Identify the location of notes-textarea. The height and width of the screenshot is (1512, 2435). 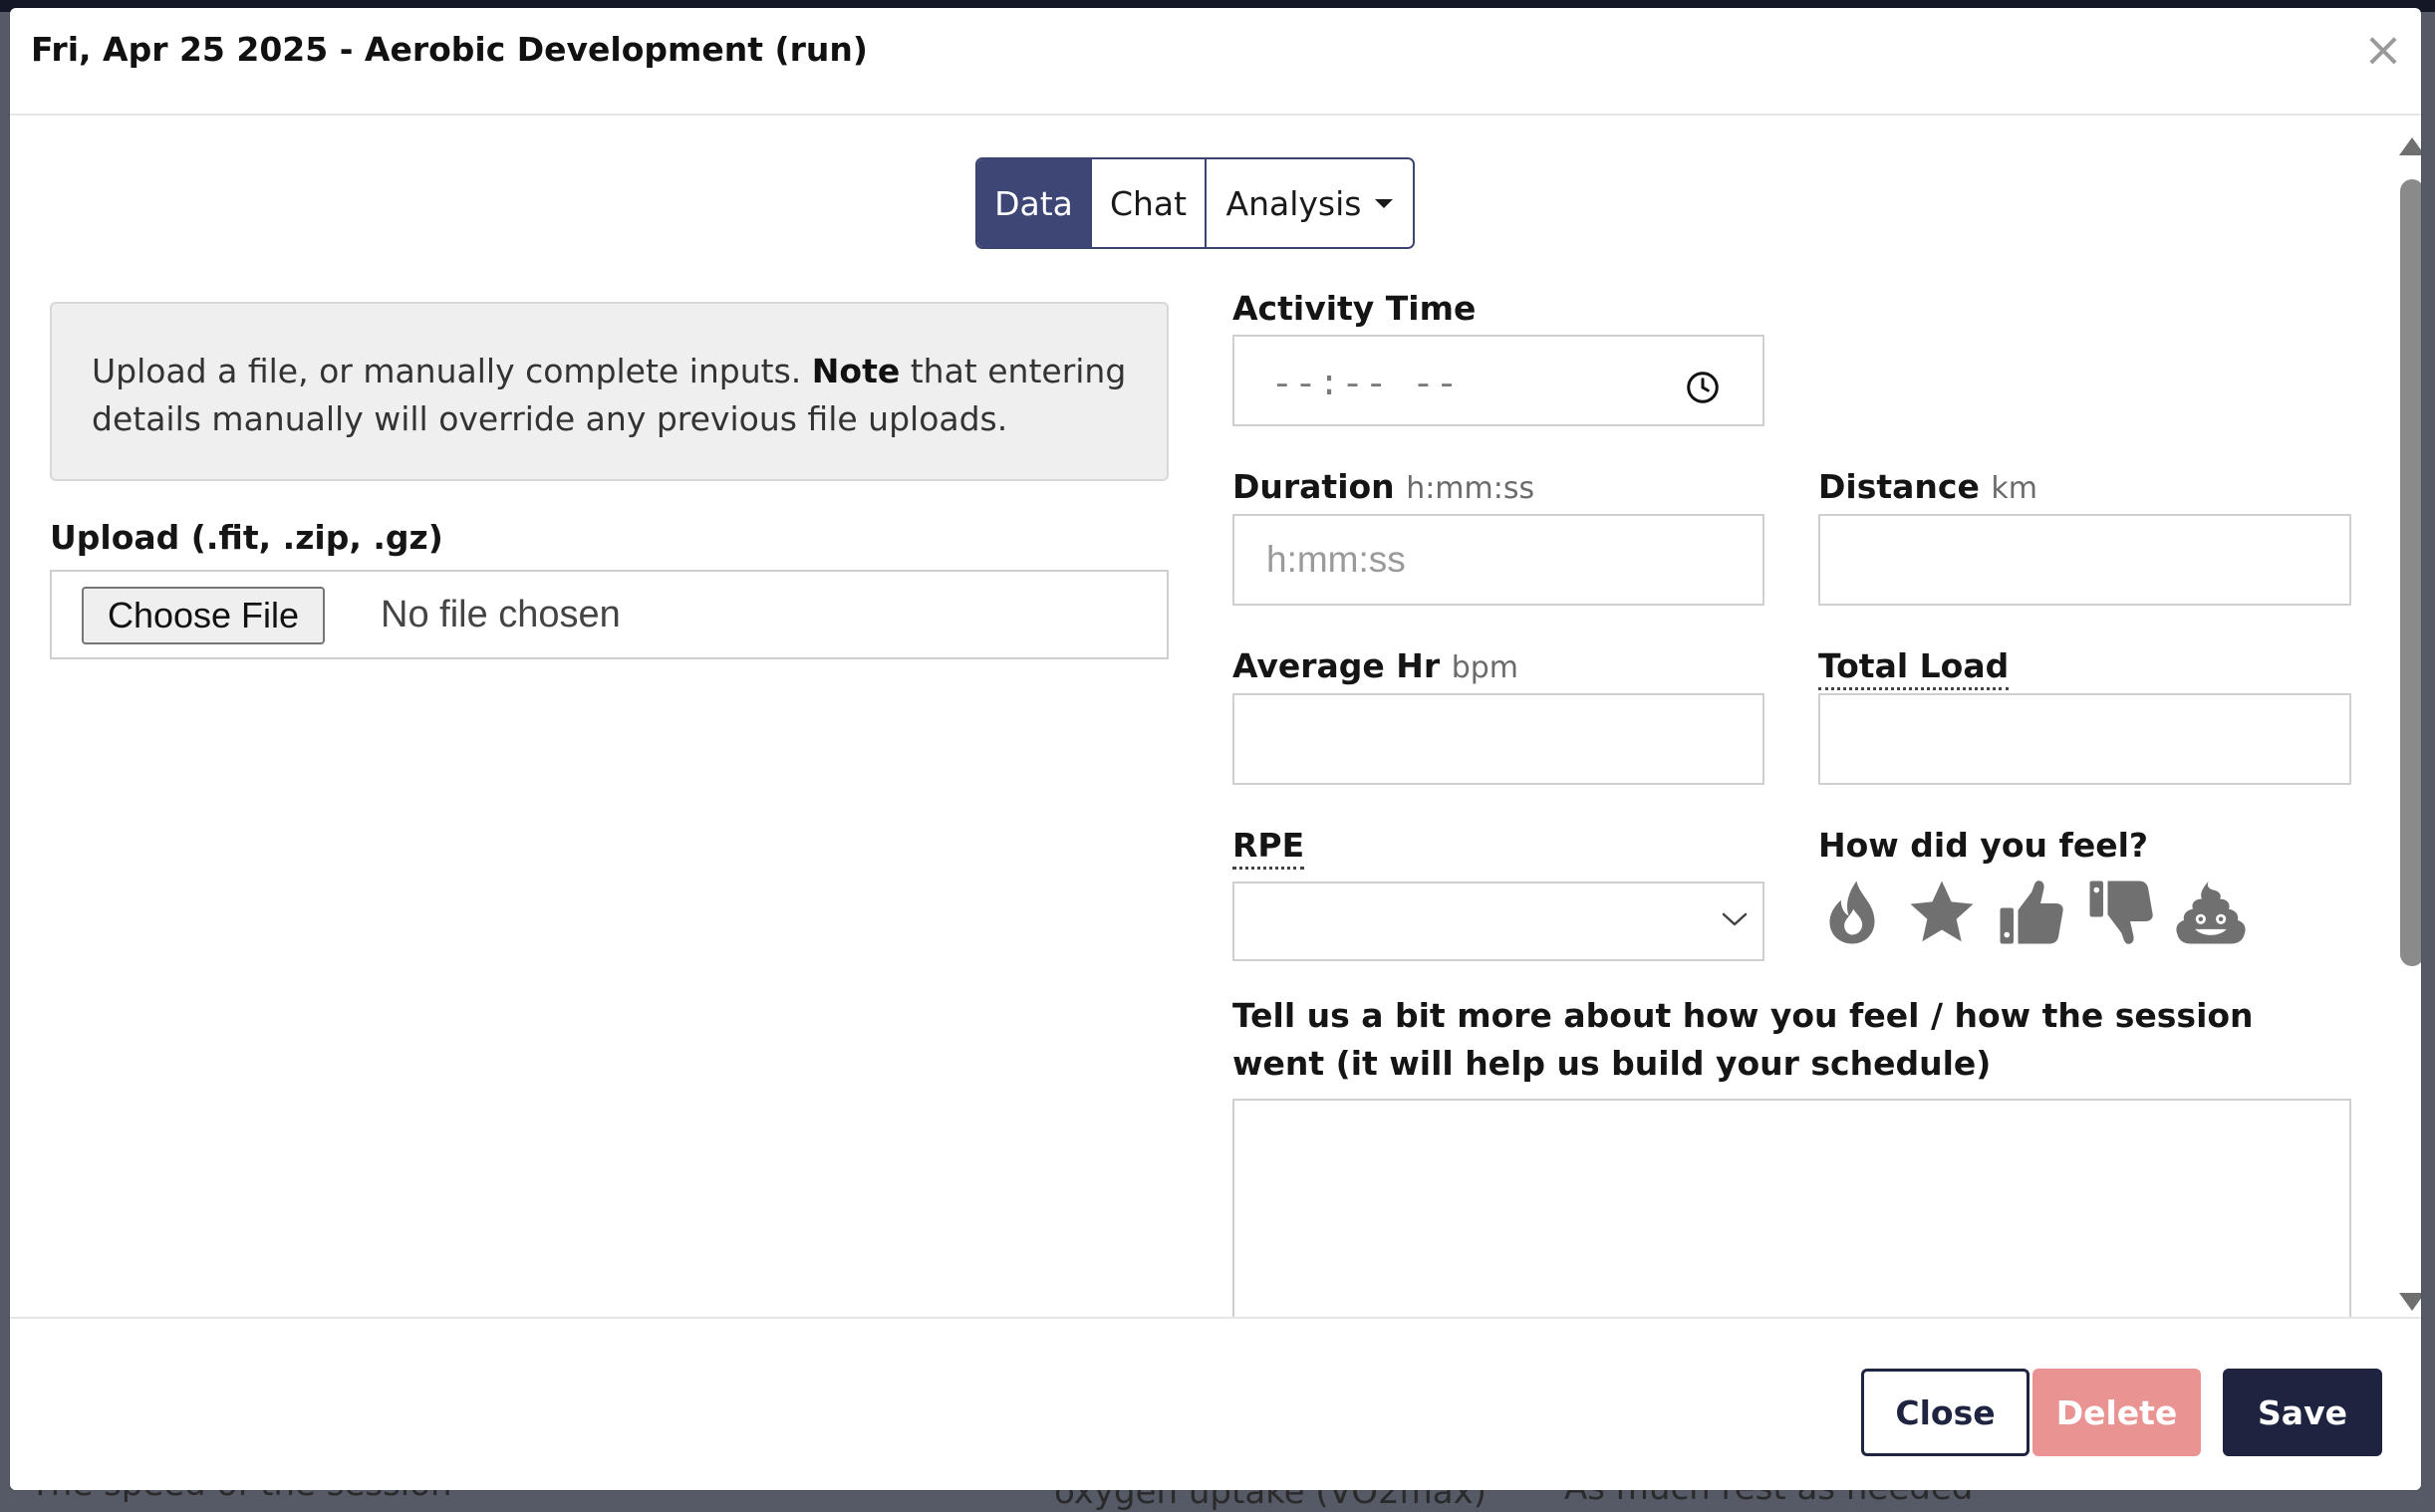
(1792, 1218).